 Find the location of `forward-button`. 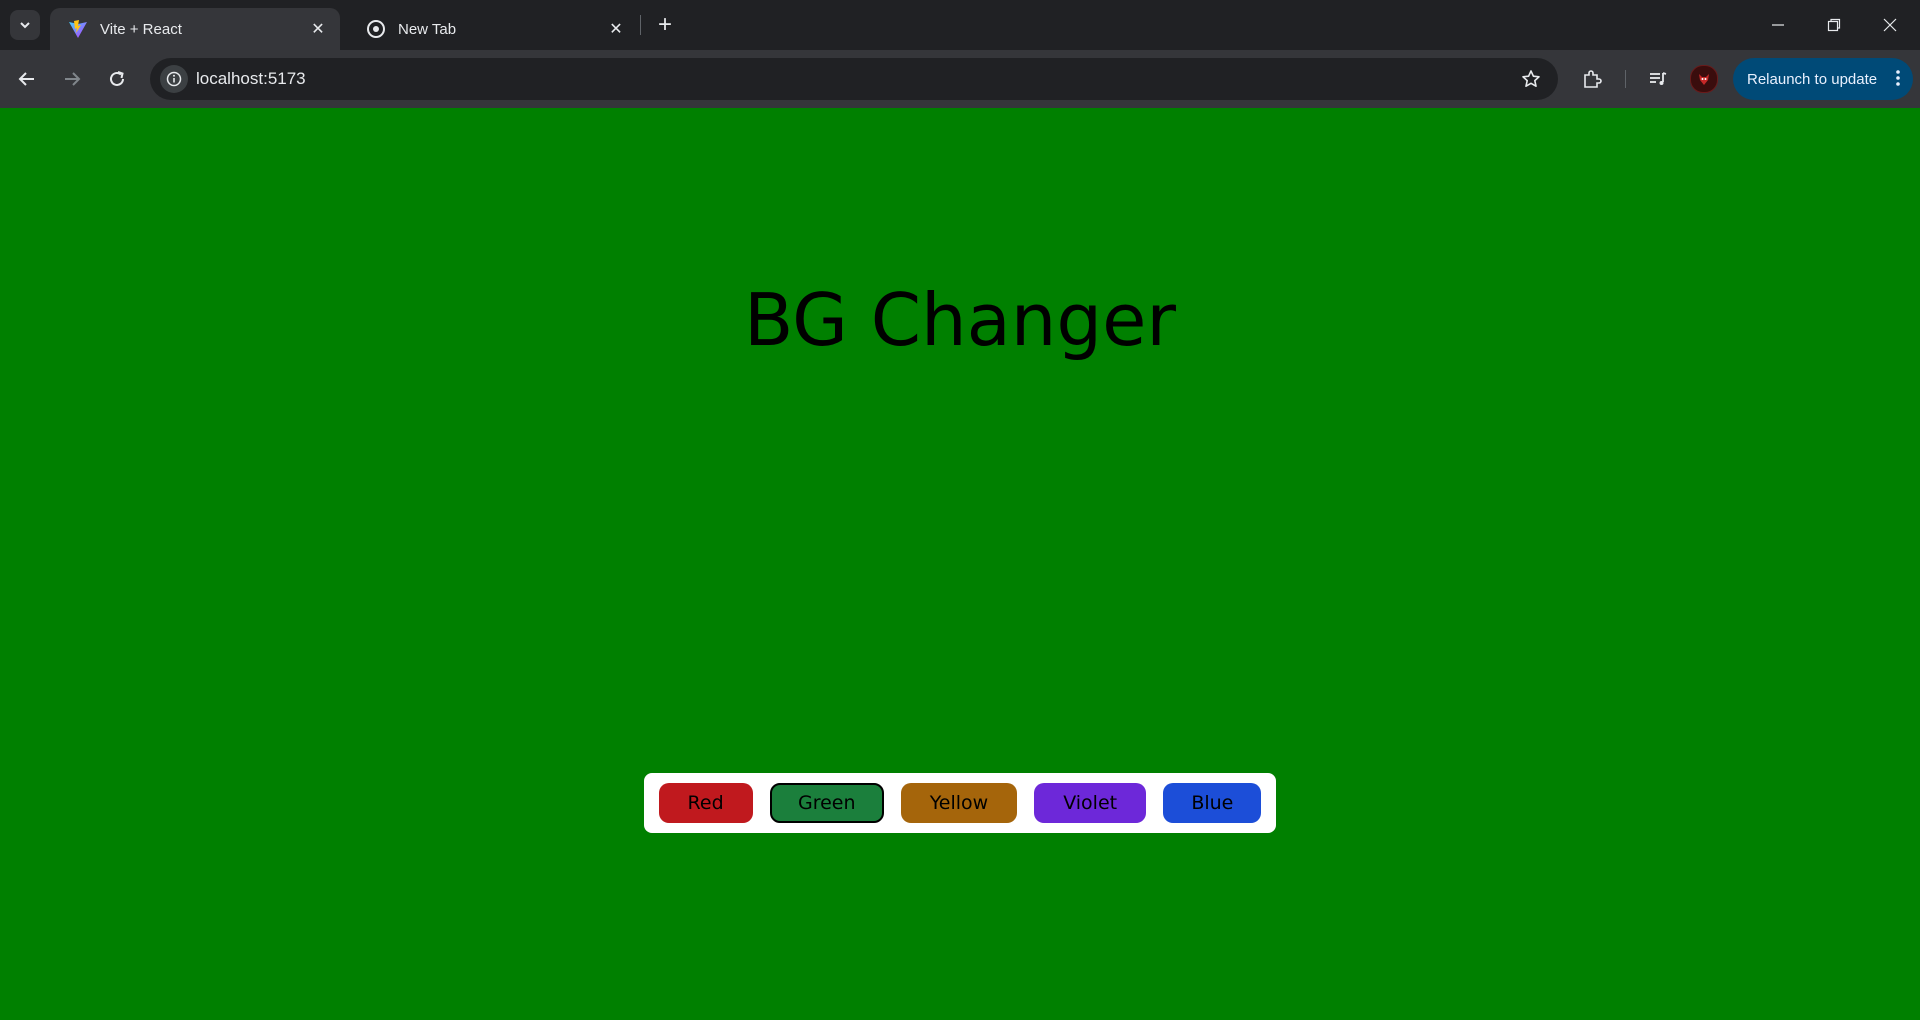

forward-button is located at coordinates (72, 79).